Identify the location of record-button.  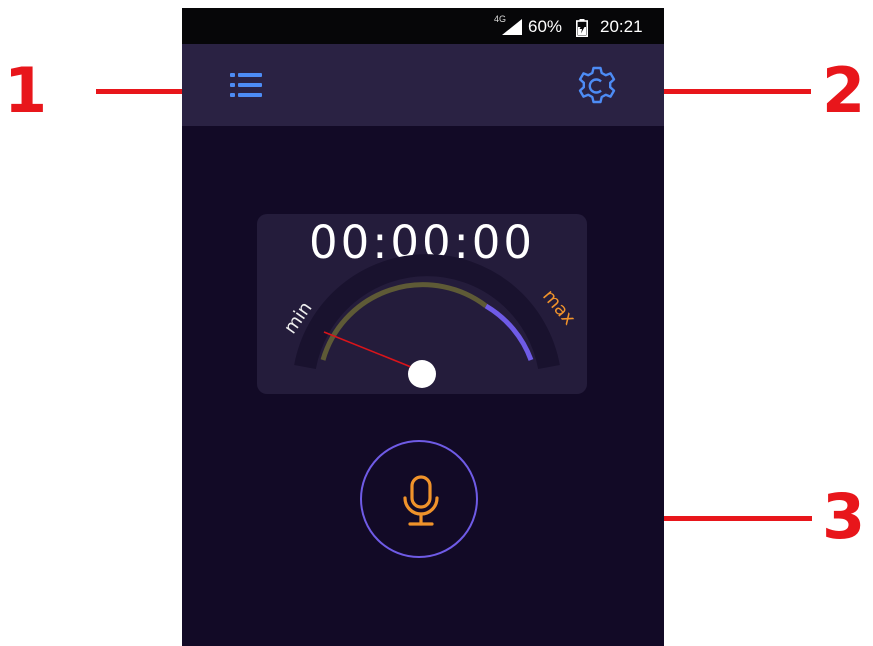
(419, 499).